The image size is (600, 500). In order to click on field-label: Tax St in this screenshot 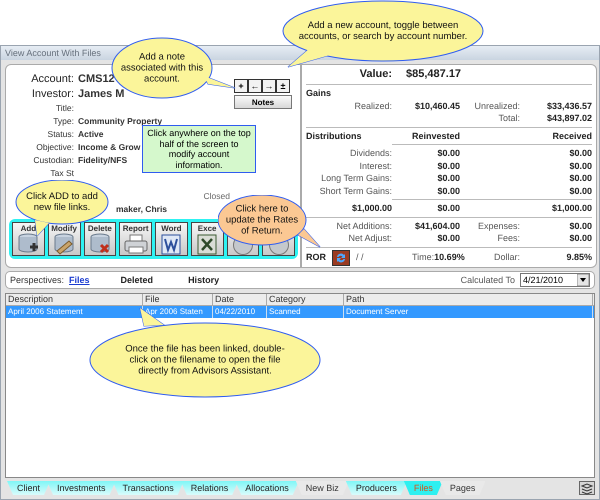, I will do `click(61, 173)`.